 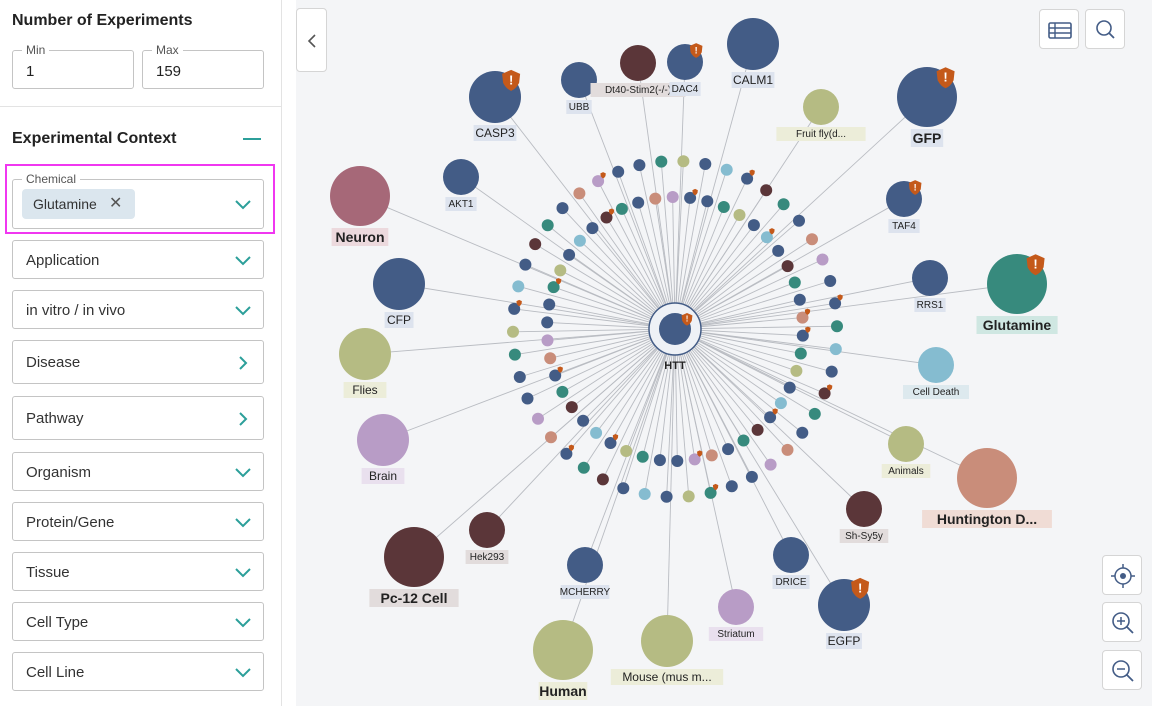 What do you see at coordinates (115, 203) in the screenshot?
I see `remove-chip-icon: ✕` at bounding box center [115, 203].